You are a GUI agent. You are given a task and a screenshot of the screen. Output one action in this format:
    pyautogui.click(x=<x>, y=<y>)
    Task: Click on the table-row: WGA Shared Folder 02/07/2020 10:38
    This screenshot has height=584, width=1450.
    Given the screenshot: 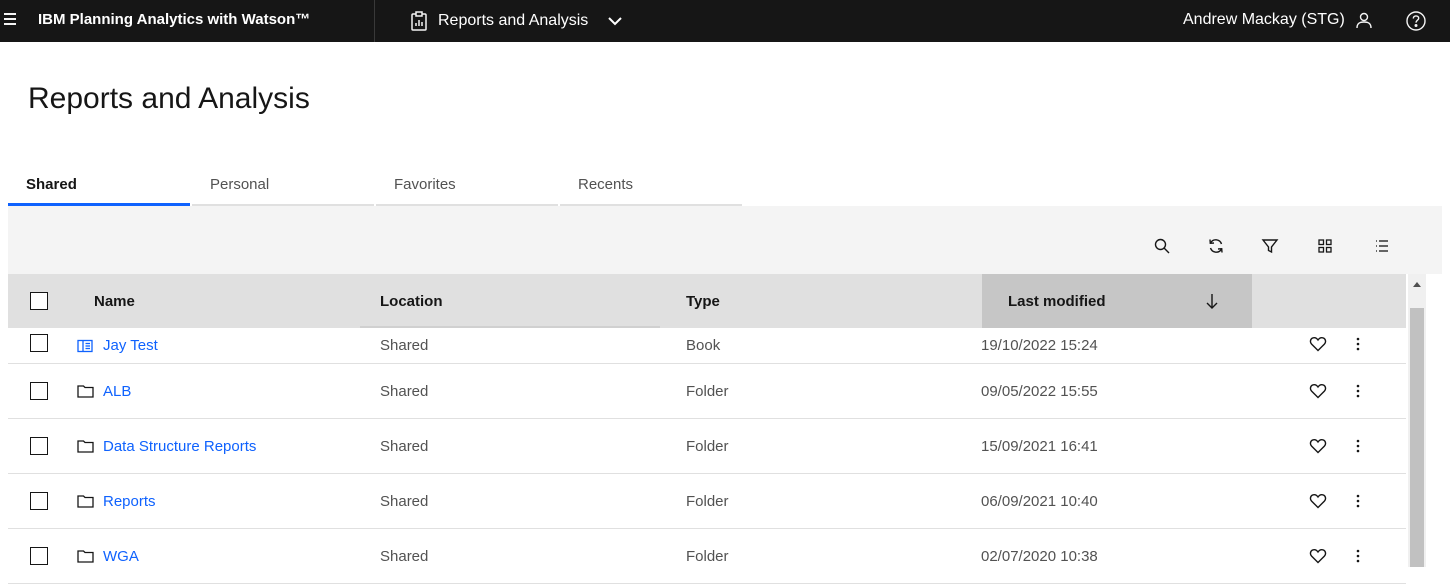 What is the action you would take?
    pyautogui.click(x=707, y=556)
    